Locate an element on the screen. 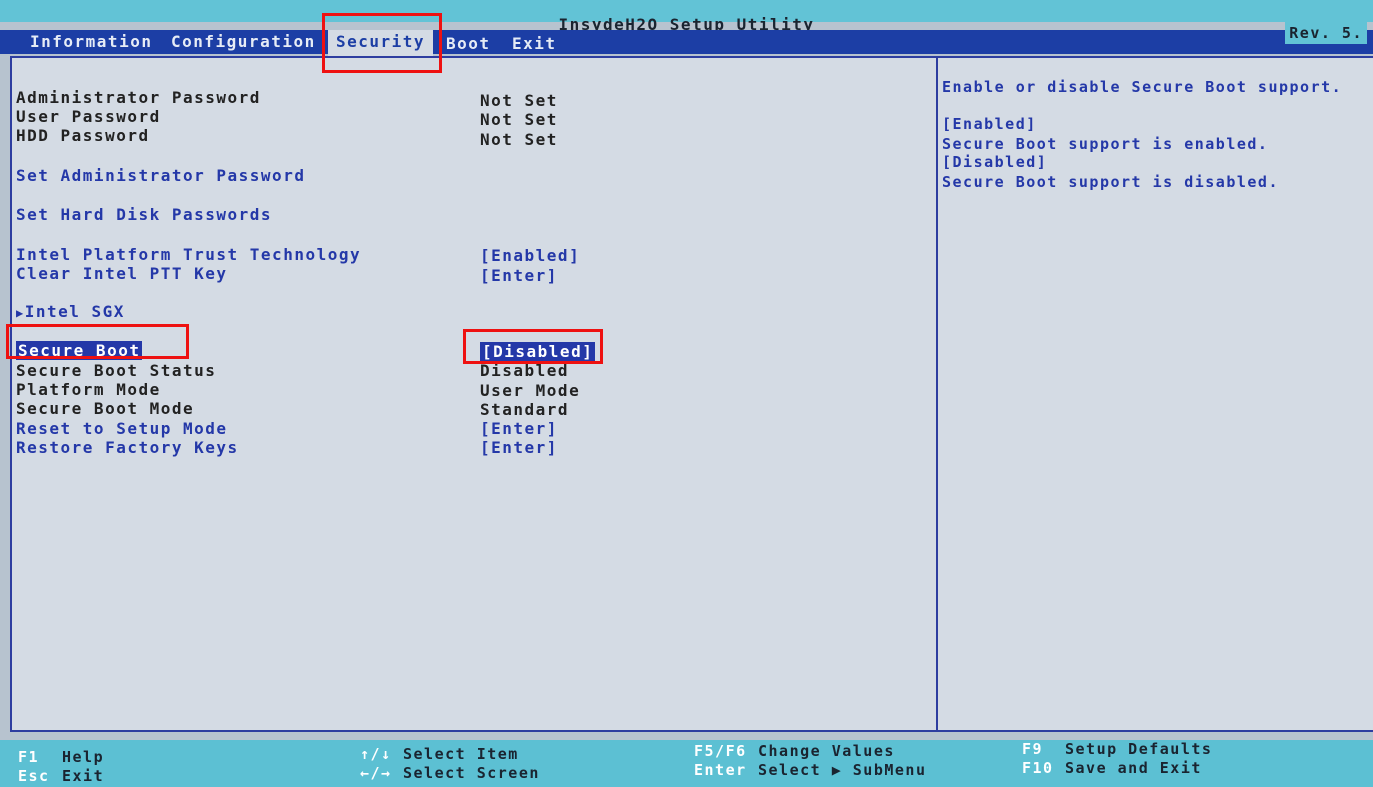  restore-factory-keys-value: [Enter] is located at coordinates (519, 447).